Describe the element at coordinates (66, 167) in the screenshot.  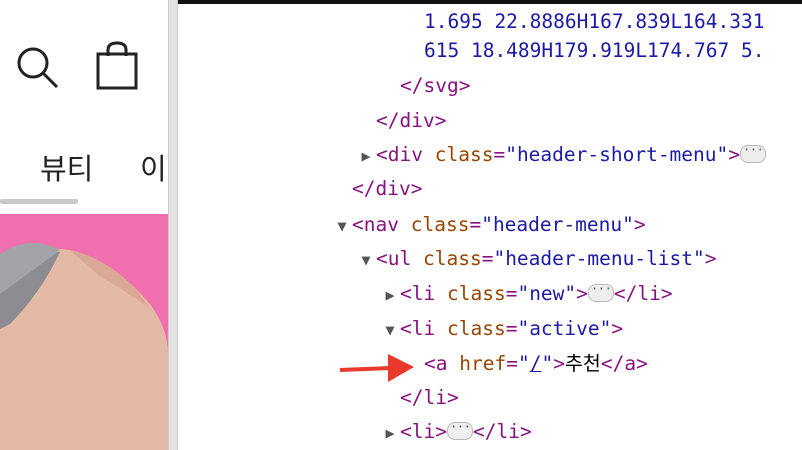
I see `nav-item-beauty: 뷰티` at that location.